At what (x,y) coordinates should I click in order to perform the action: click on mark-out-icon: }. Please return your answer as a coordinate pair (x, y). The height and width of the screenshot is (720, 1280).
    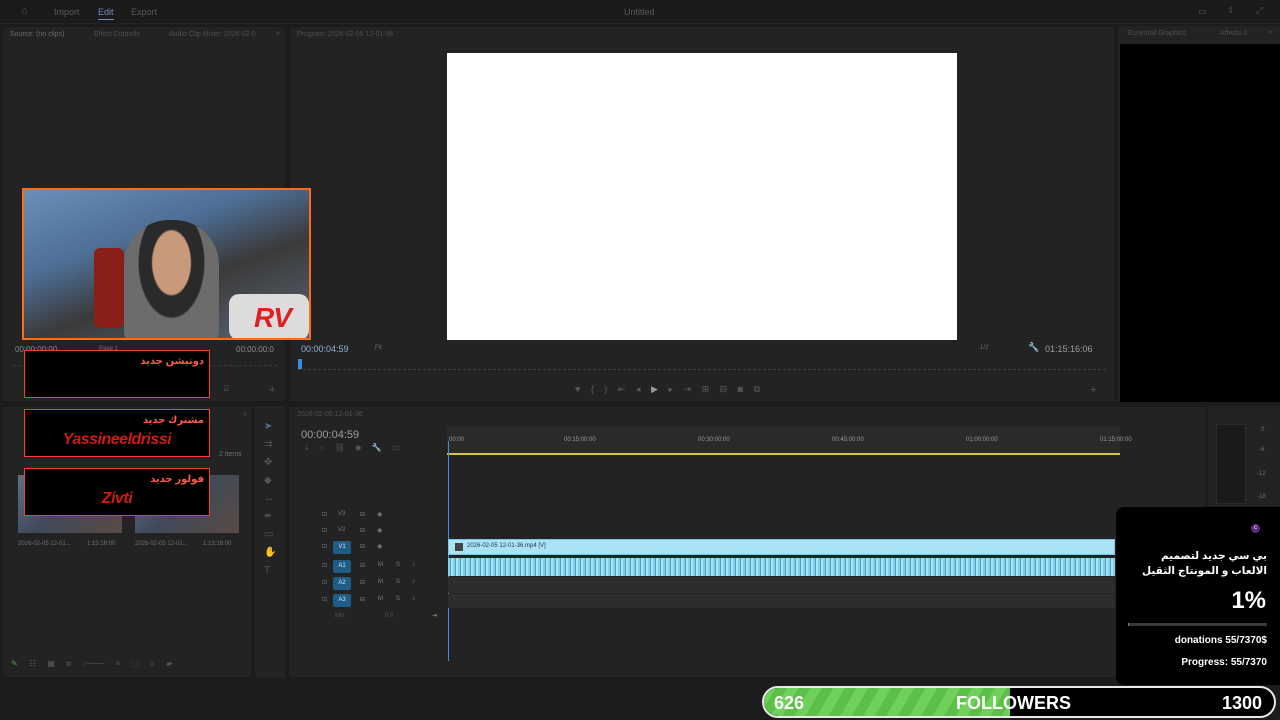
    Looking at the image, I should click on (605, 389).